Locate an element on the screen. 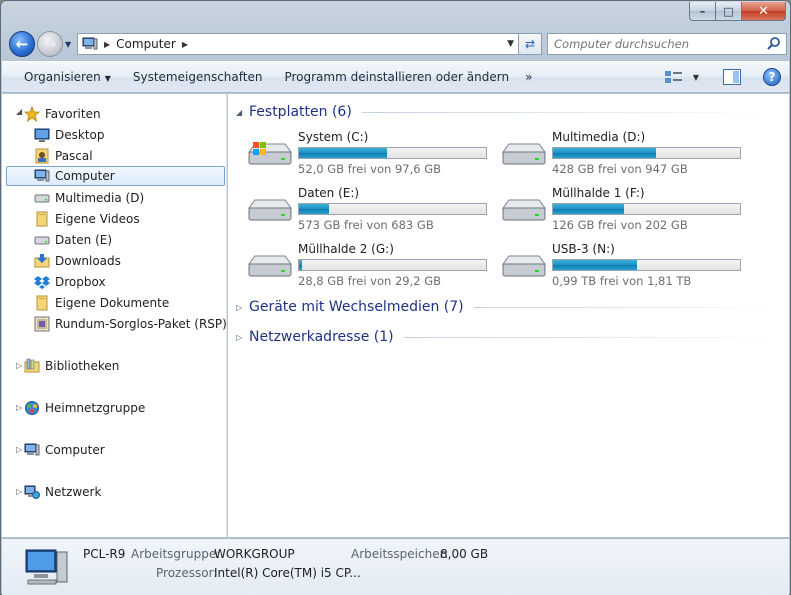 The height and width of the screenshot is (595, 791). change-view-icon is located at coordinates (674, 77).